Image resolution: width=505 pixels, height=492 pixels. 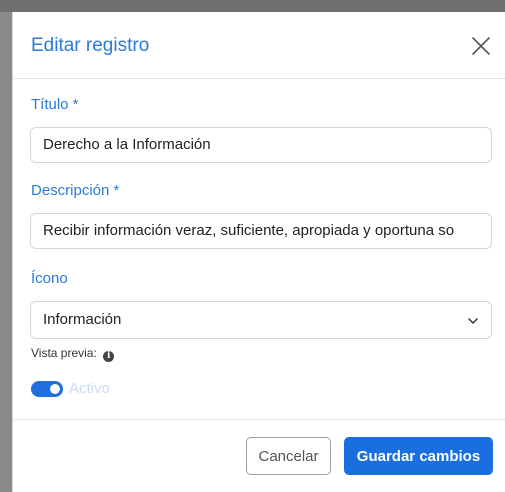 I want to click on cancel-button: Cancelar, so click(x=288, y=456).